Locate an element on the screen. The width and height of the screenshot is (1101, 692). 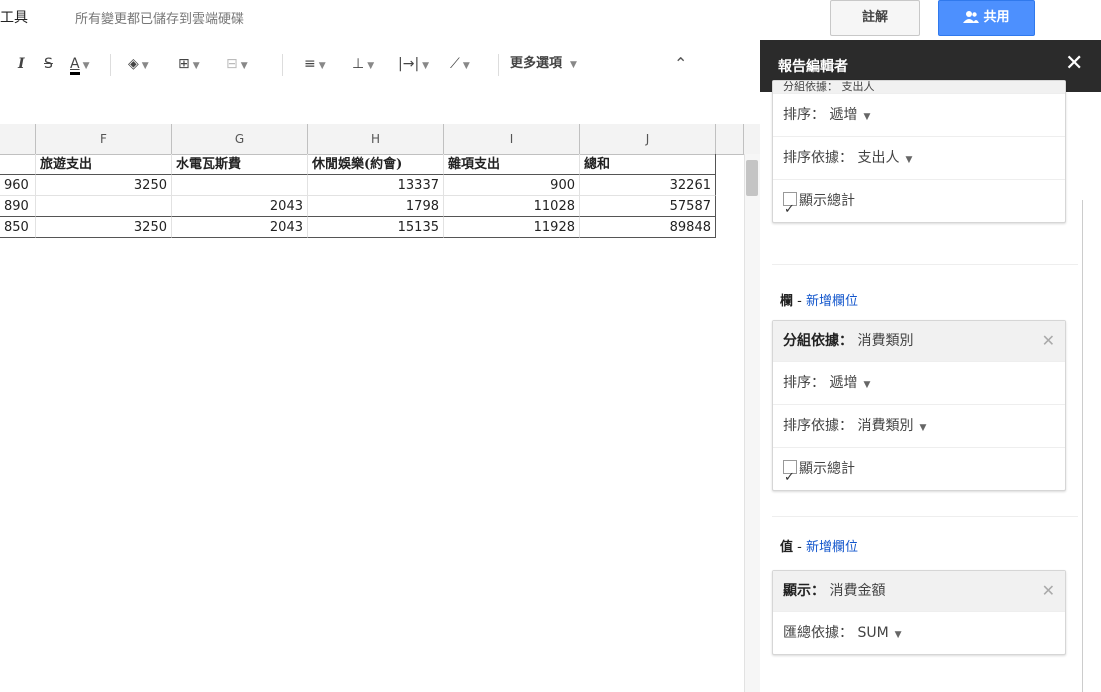
table-header-cell: 水電瓦斯費 is located at coordinates (240, 164).